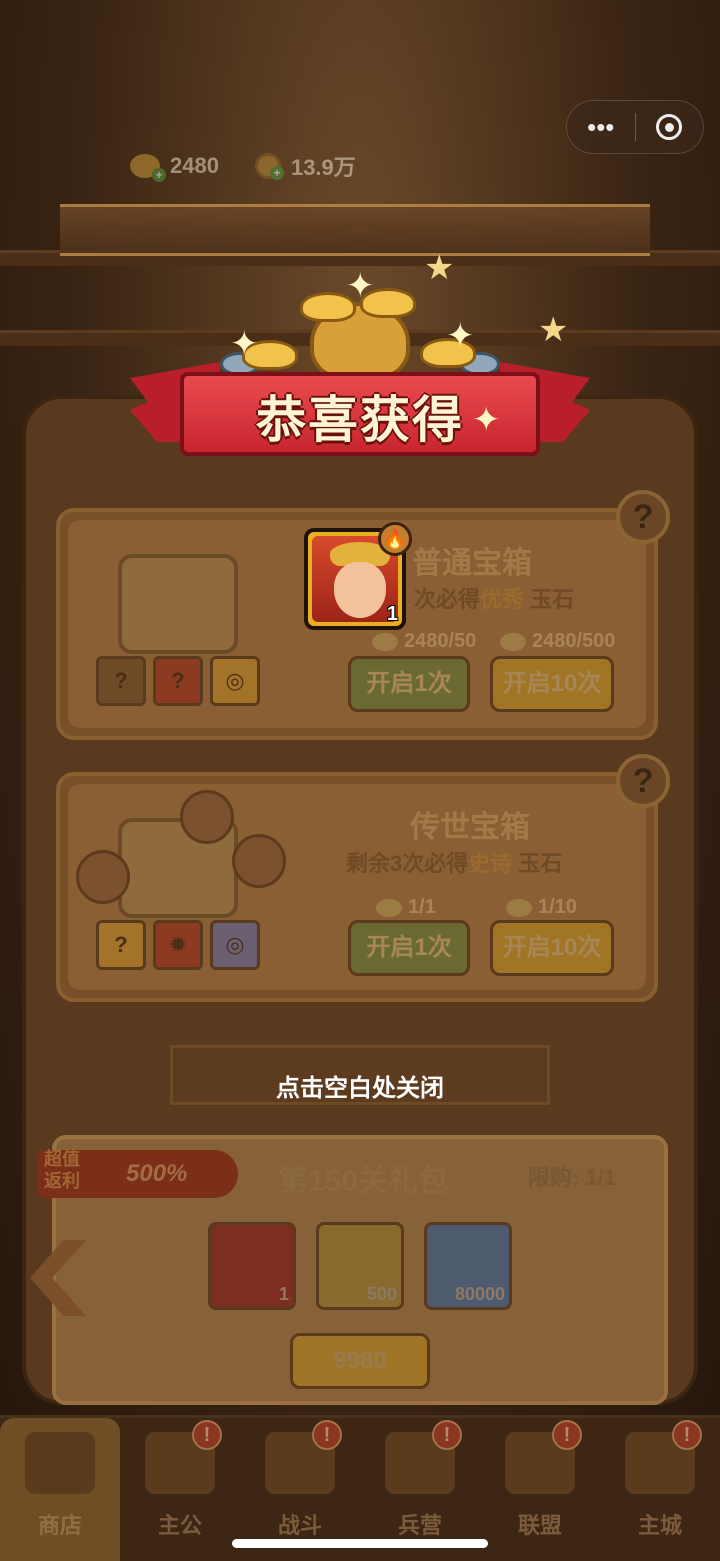 Image resolution: width=720 pixels, height=1561 pixels. Describe the element at coordinates (395, 539) in the screenshot. I see `fire-element-icon: 🔥` at that location.